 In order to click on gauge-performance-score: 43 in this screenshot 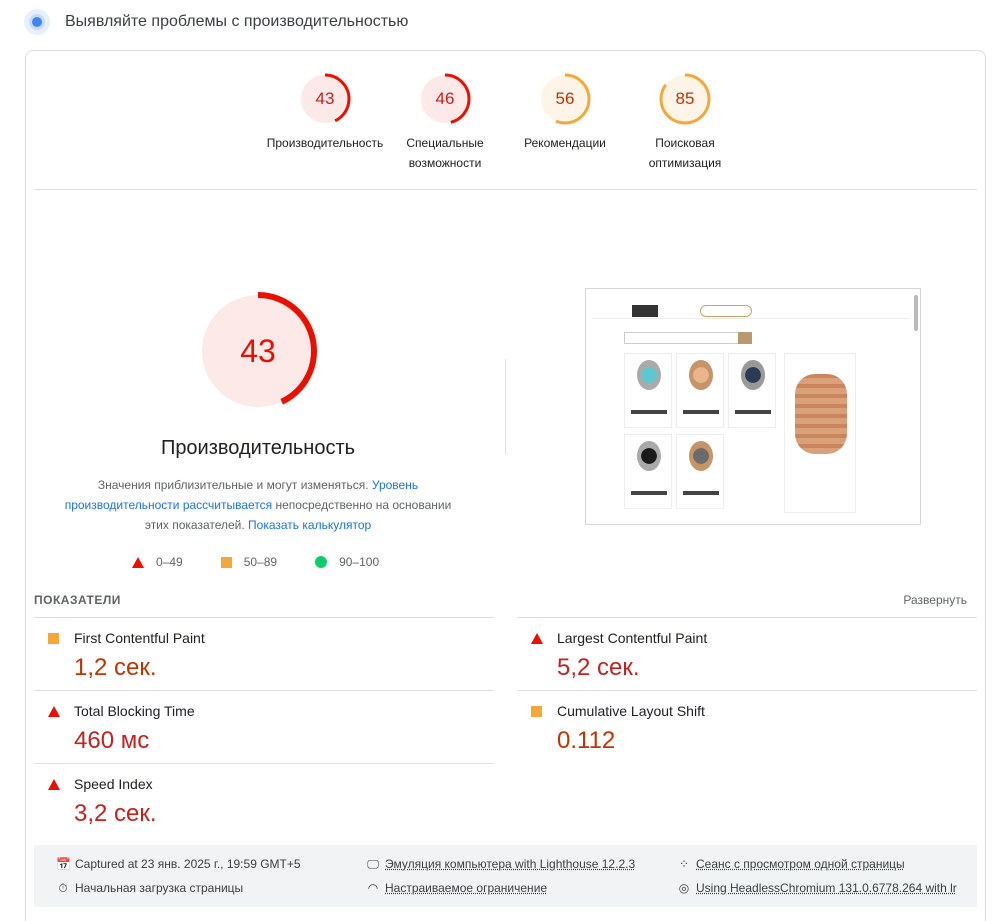, I will do `click(325, 98)`.